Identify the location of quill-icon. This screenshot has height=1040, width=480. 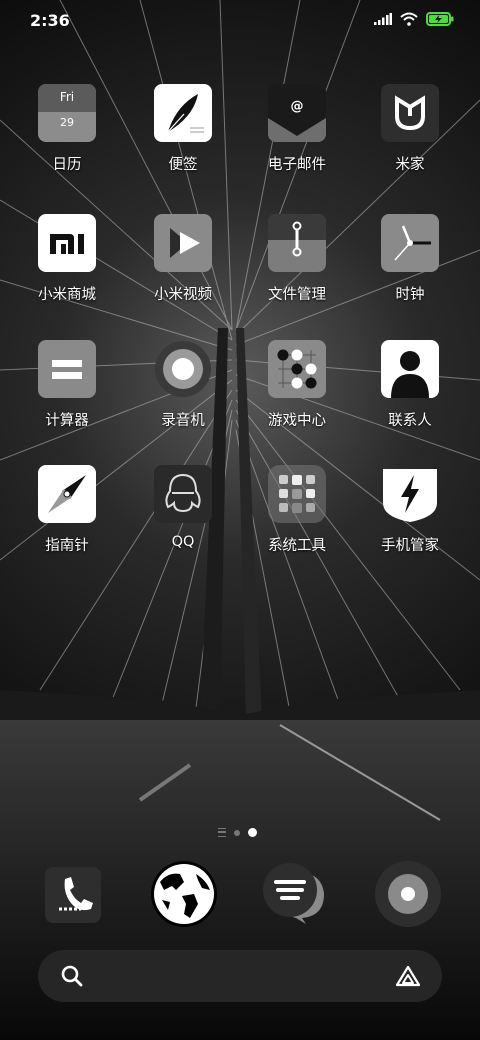
(183, 113).